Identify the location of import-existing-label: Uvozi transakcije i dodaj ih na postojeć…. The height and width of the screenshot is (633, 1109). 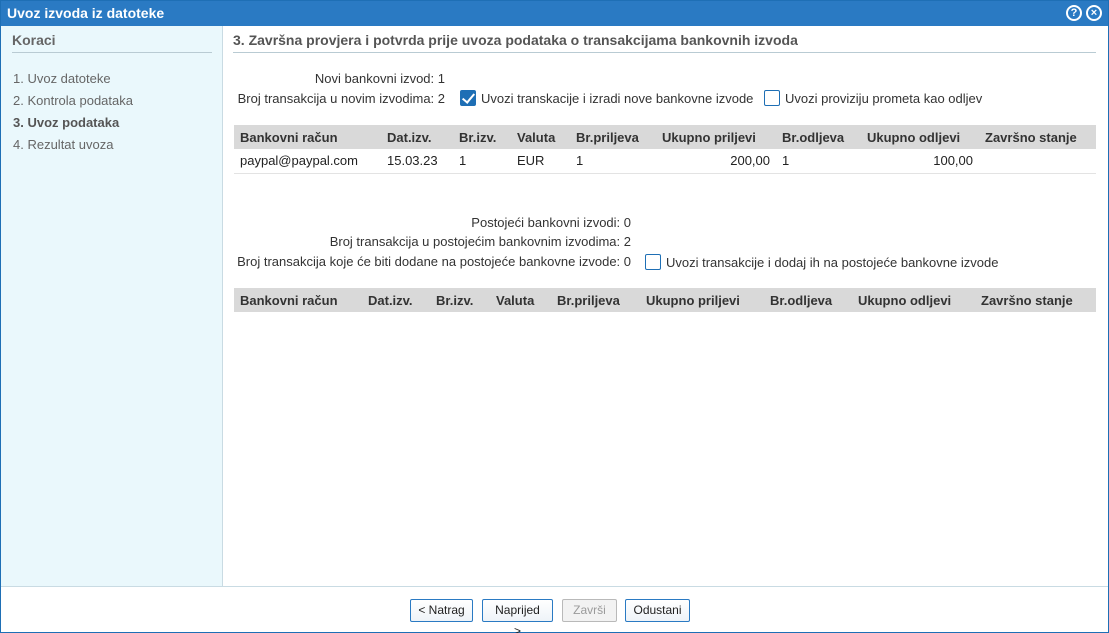
(832, 262).